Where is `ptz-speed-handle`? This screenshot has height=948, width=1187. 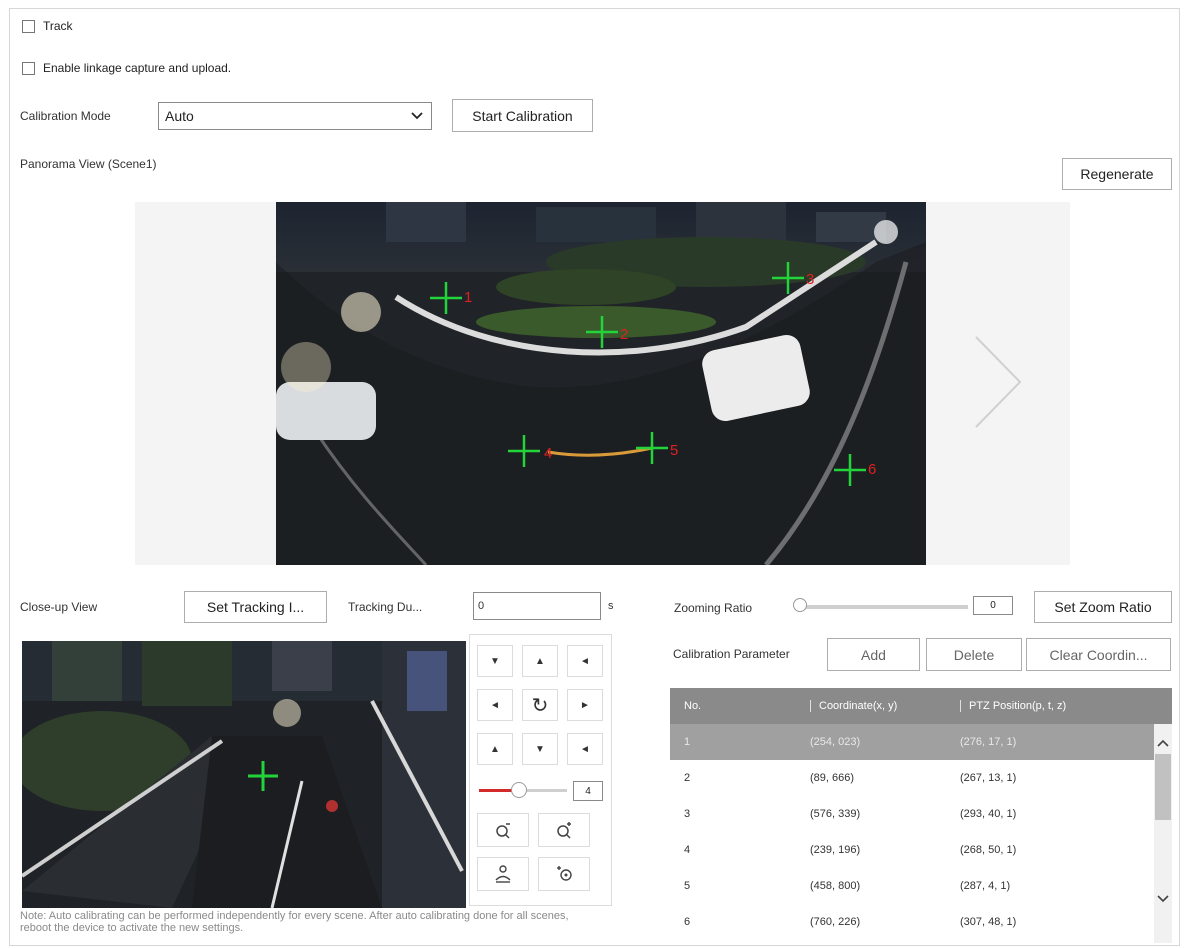
ptz-speed-handle is located at coordinates (518, 790).